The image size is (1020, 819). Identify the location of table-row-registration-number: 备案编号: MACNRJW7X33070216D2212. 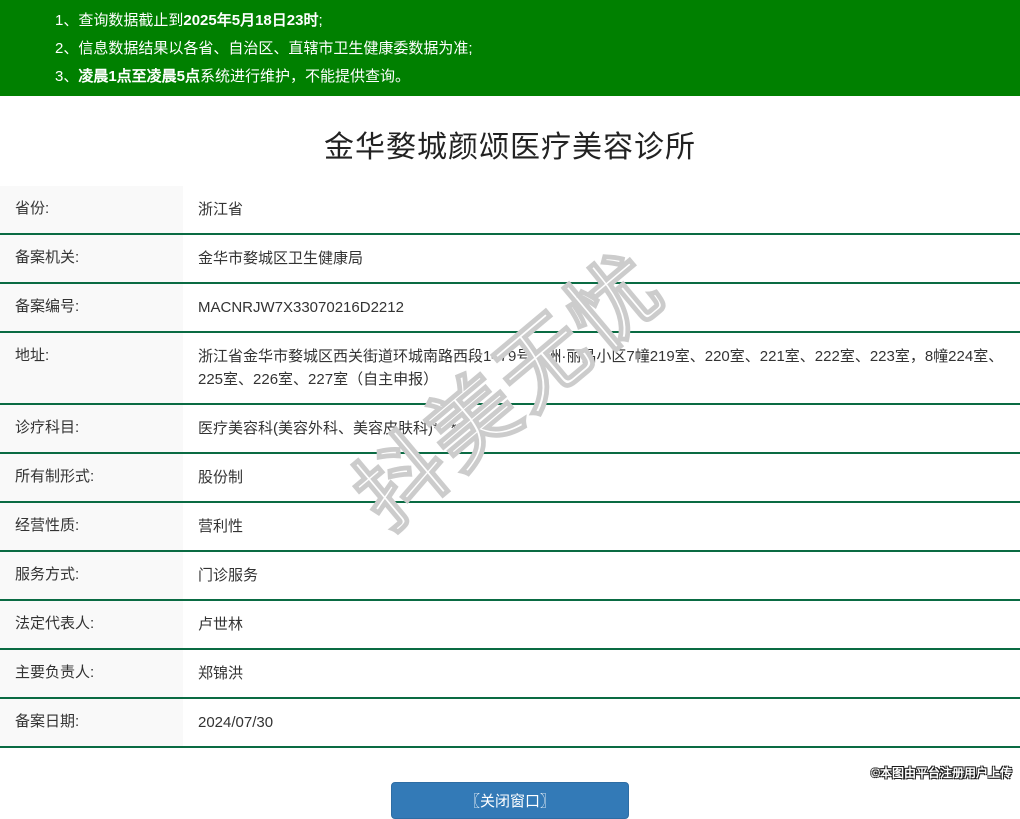
(510, 308).